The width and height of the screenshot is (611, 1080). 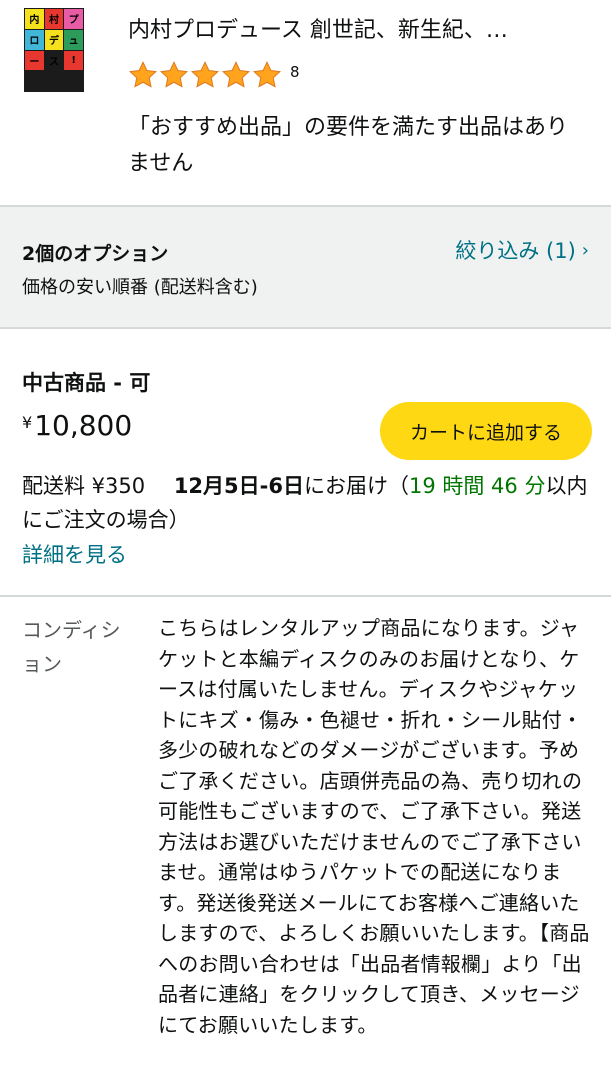 I want to click on thumbnail-tile: !, so click(x=73, y=60).